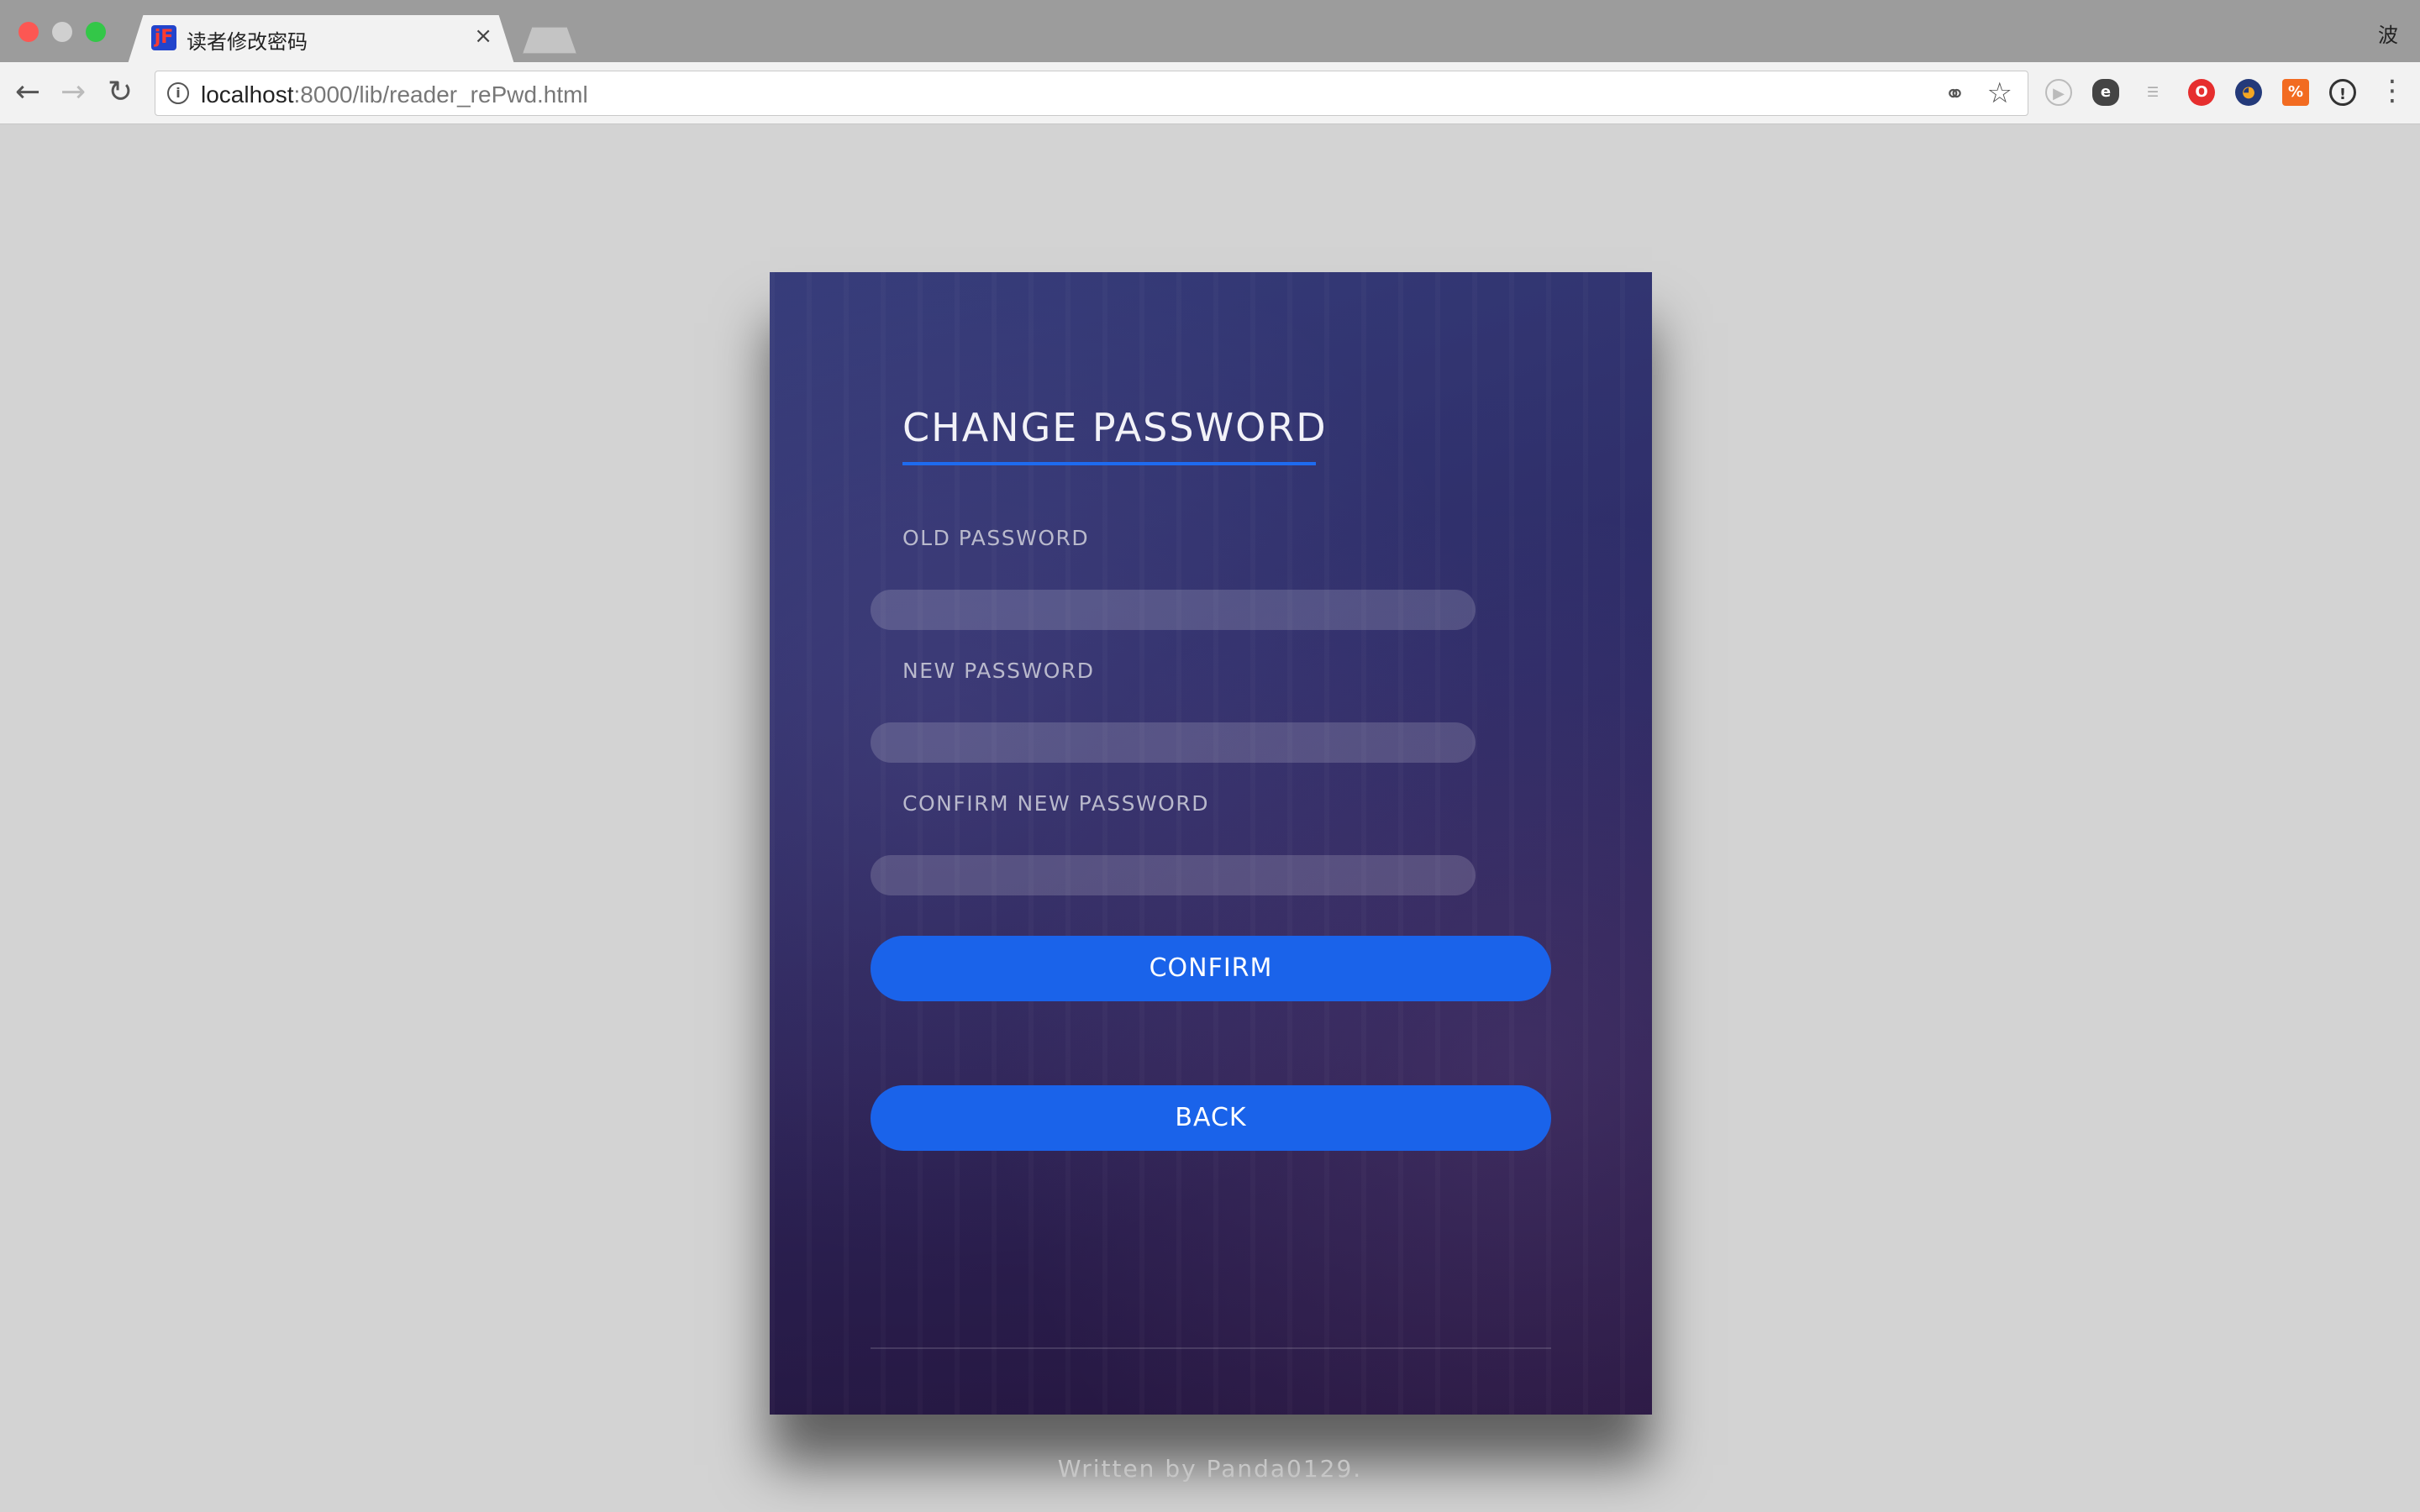 The height and width of the screenshot is (1512, 2420). I want to click on confirm-new-password-label: CONFIRM NEW PASSWORD, so click(1055, 803).